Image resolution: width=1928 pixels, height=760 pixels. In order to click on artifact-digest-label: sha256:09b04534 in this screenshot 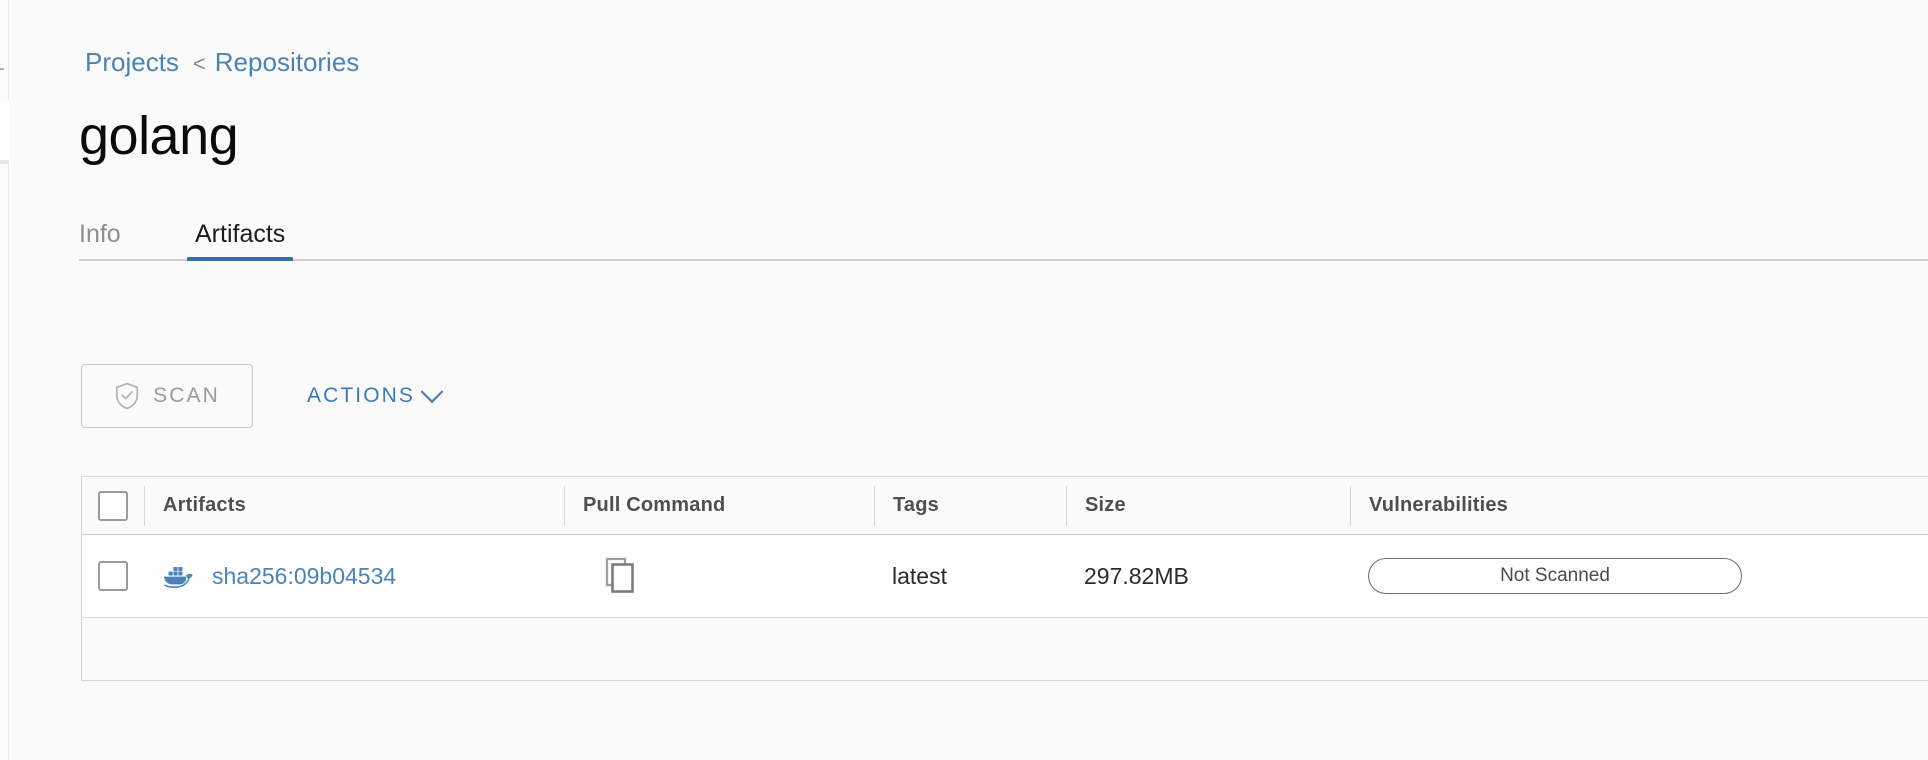, I will do `click(304, 575)`.